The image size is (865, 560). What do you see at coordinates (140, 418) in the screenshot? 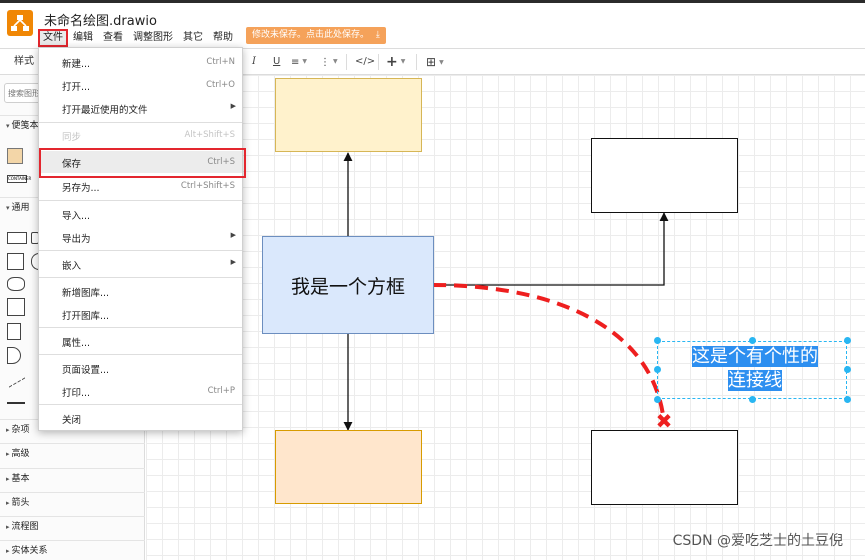
I see `menu-item-close: 关闭` at bounding box center [140, 418].